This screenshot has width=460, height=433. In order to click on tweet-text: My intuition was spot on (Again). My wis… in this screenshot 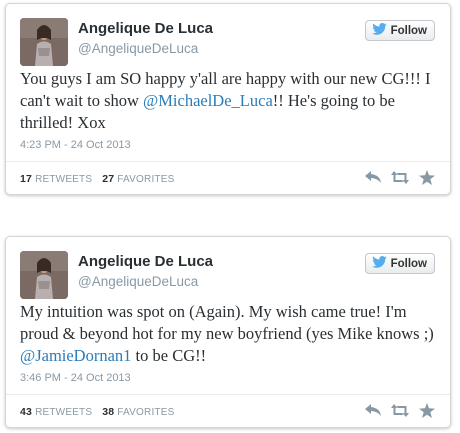, I will do `click(230, 334)`.